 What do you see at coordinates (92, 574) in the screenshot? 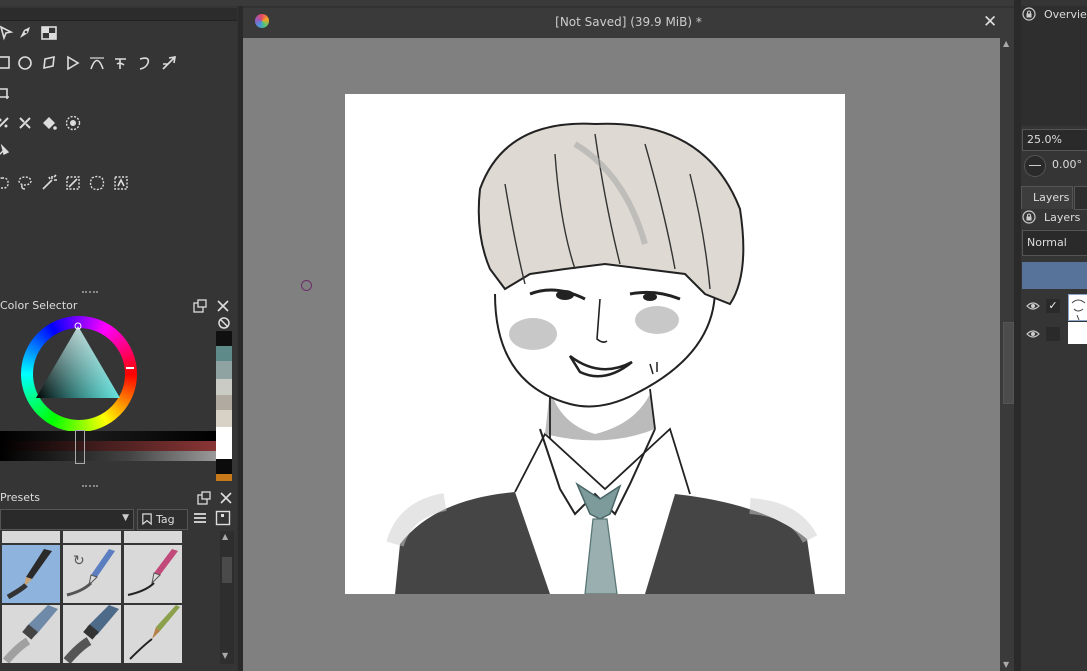
I see `brush-preset: ↻` at bounding box center [92, 574].